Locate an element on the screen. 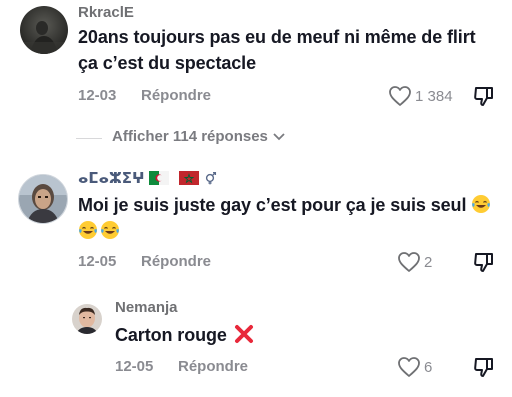  reply-text: Carton rouge is located at coordinates (184, 335).